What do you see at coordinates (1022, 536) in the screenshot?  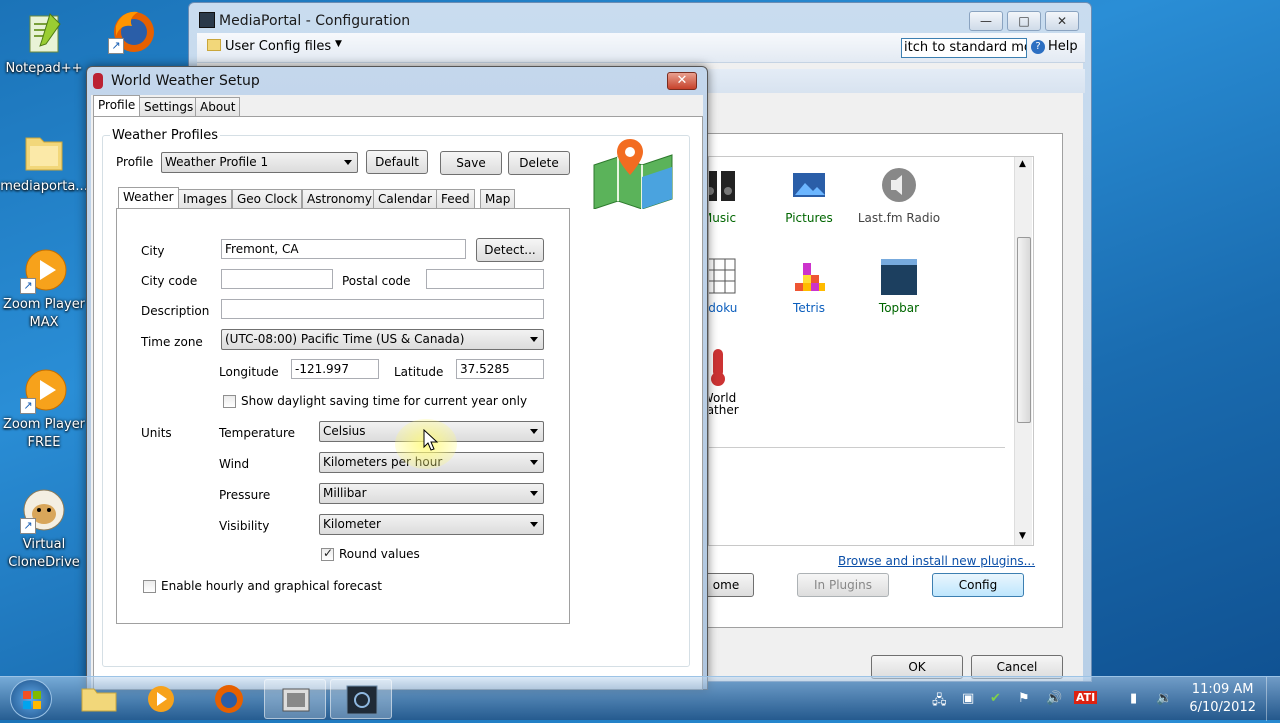 I see `scroll-down-icon: ▼` at bounding box center [1022, 536].